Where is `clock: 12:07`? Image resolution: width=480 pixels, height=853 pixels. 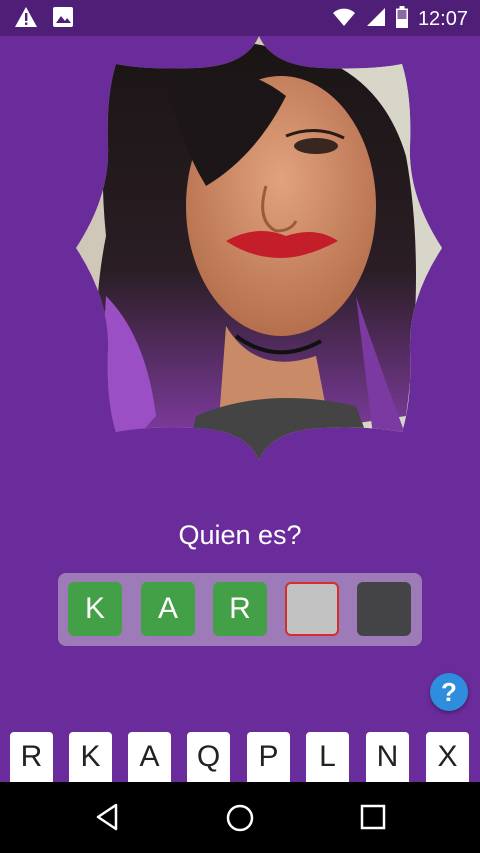
clock: 12:07 is located at coordinates (442, 19).